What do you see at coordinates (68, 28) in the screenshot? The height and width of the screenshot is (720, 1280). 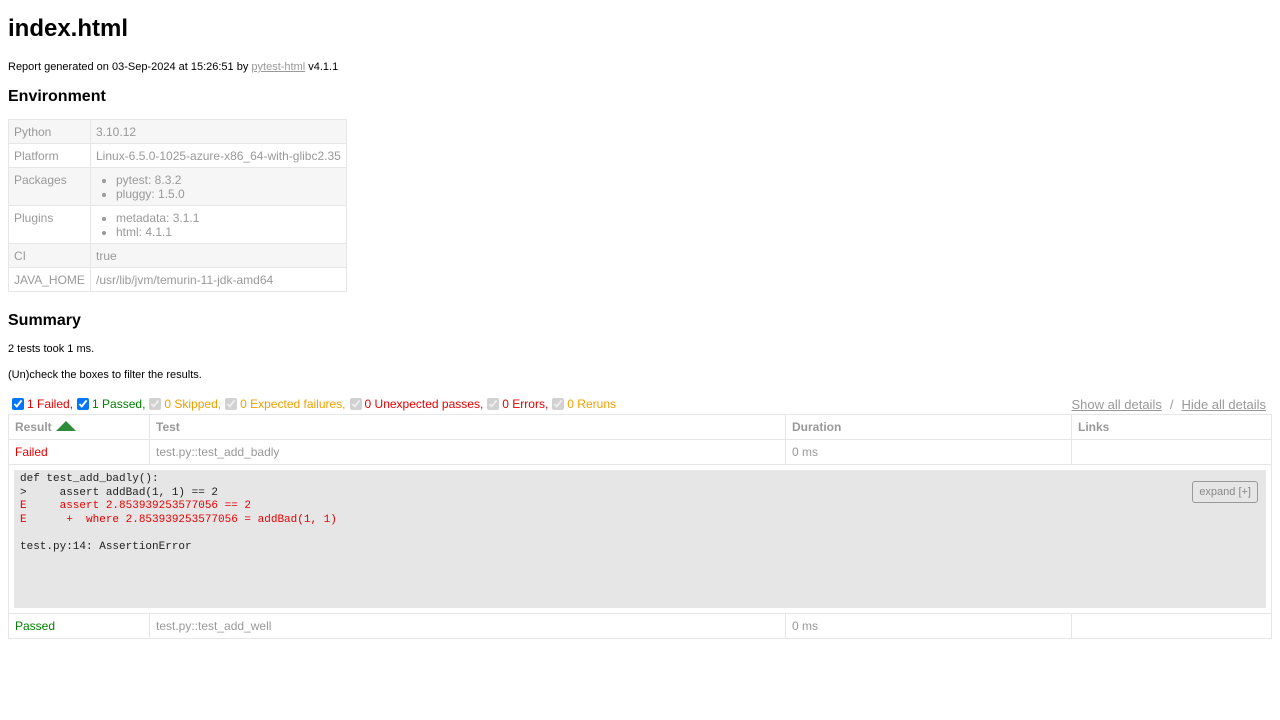 I see `page-title: index.html` at bounding box center [68, 28].